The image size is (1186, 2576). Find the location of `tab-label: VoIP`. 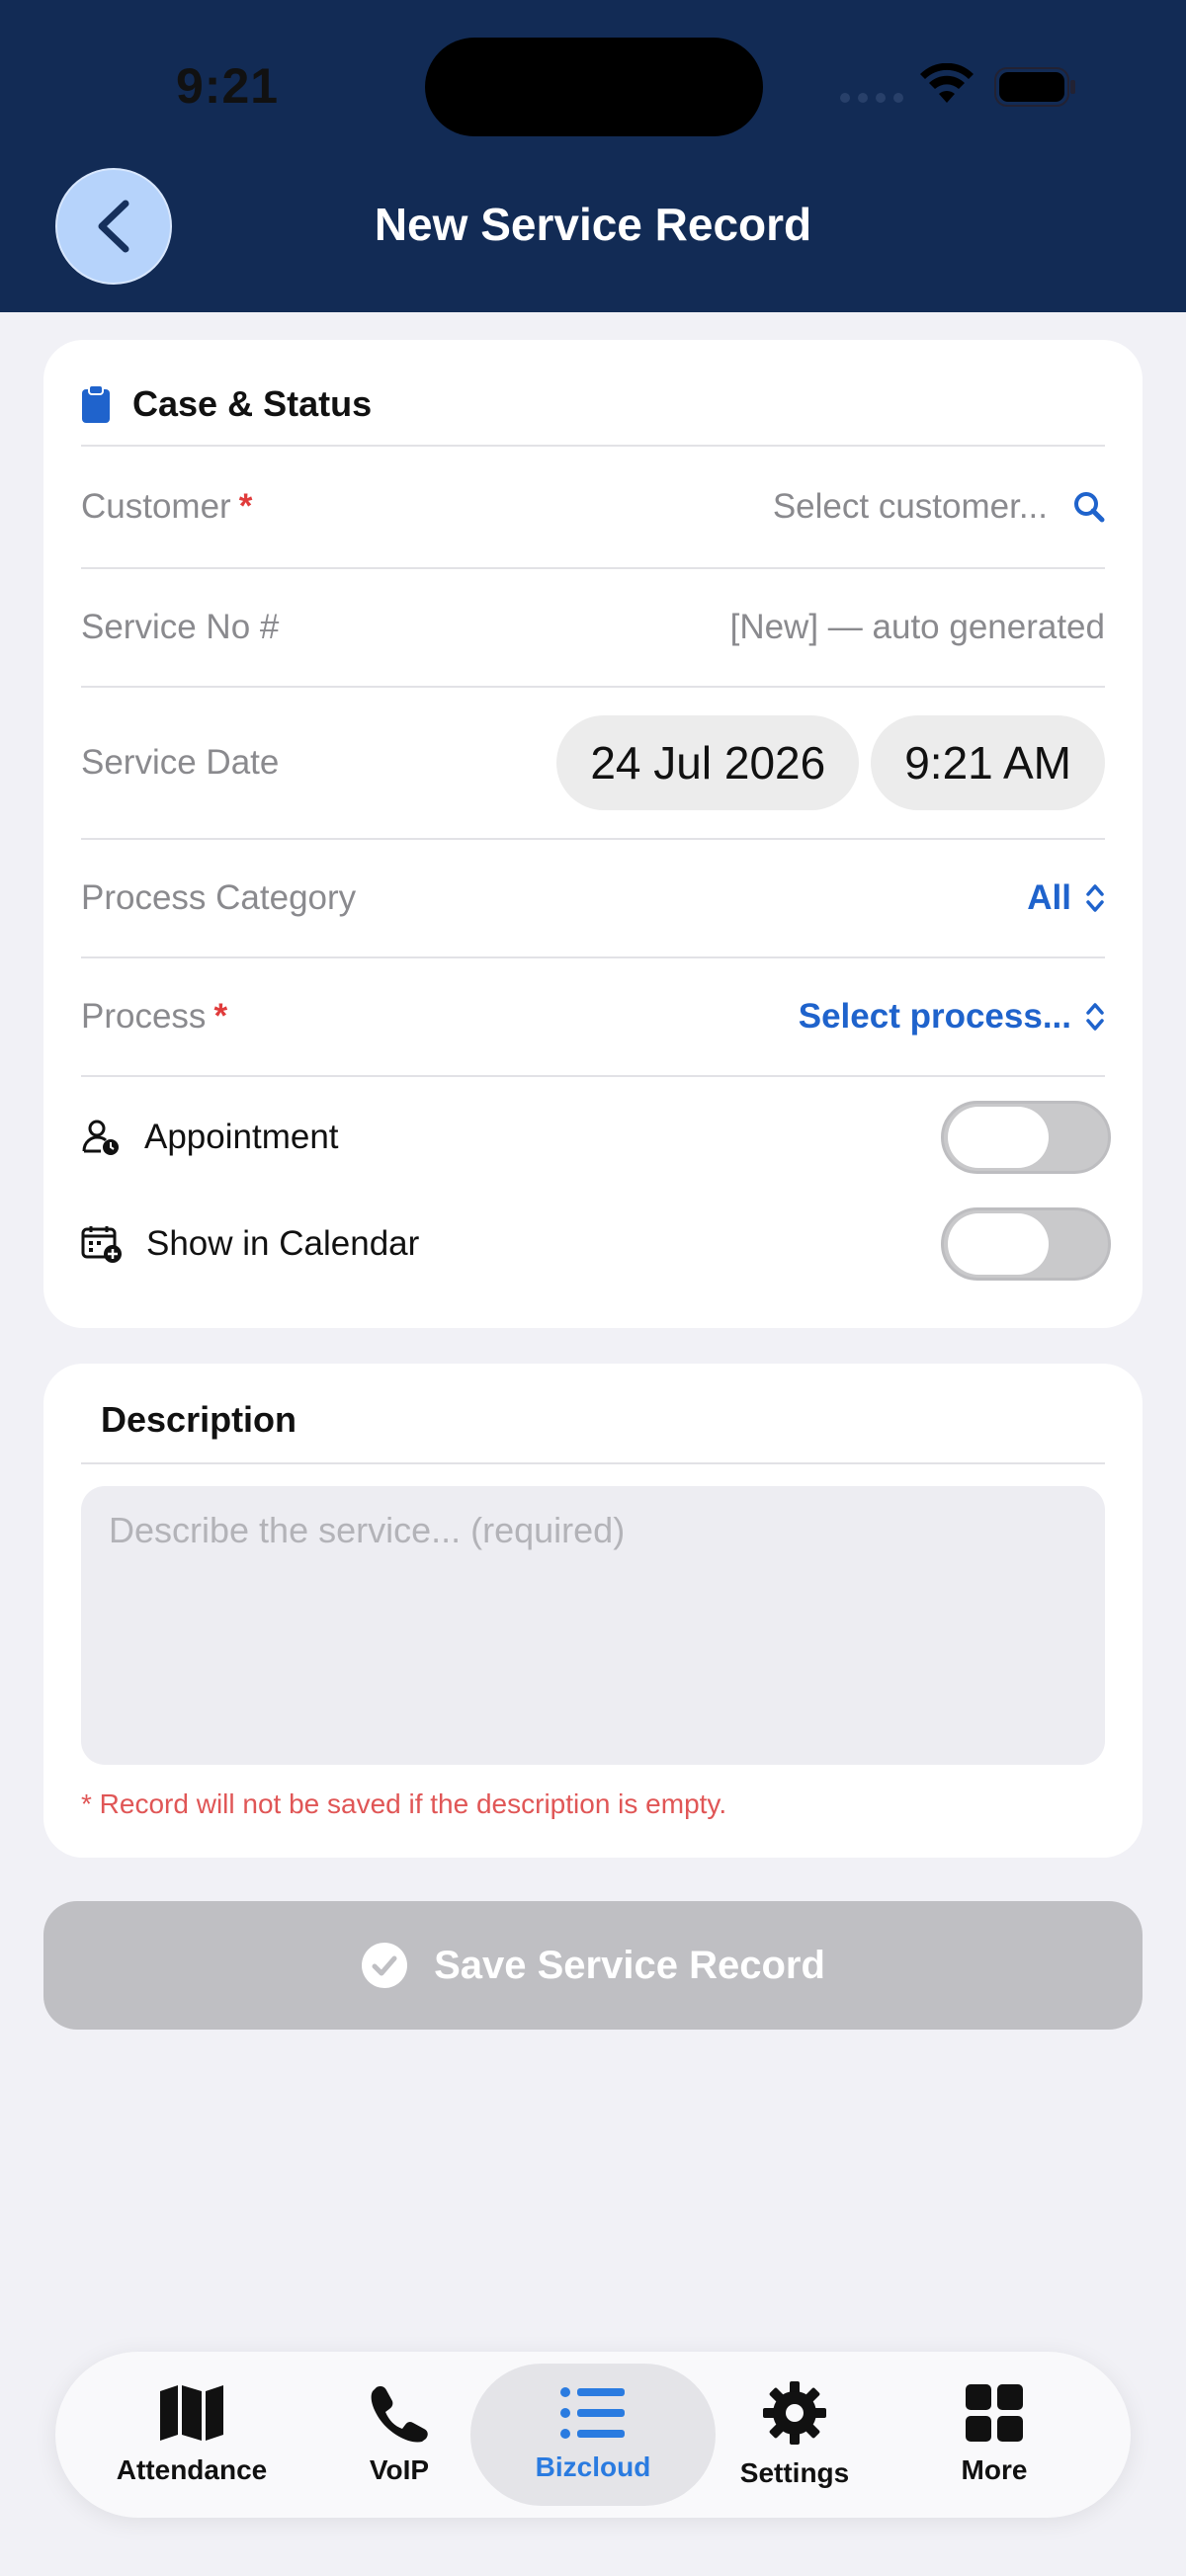

tab-label: VoIP is located at coordinates (399, 2469).